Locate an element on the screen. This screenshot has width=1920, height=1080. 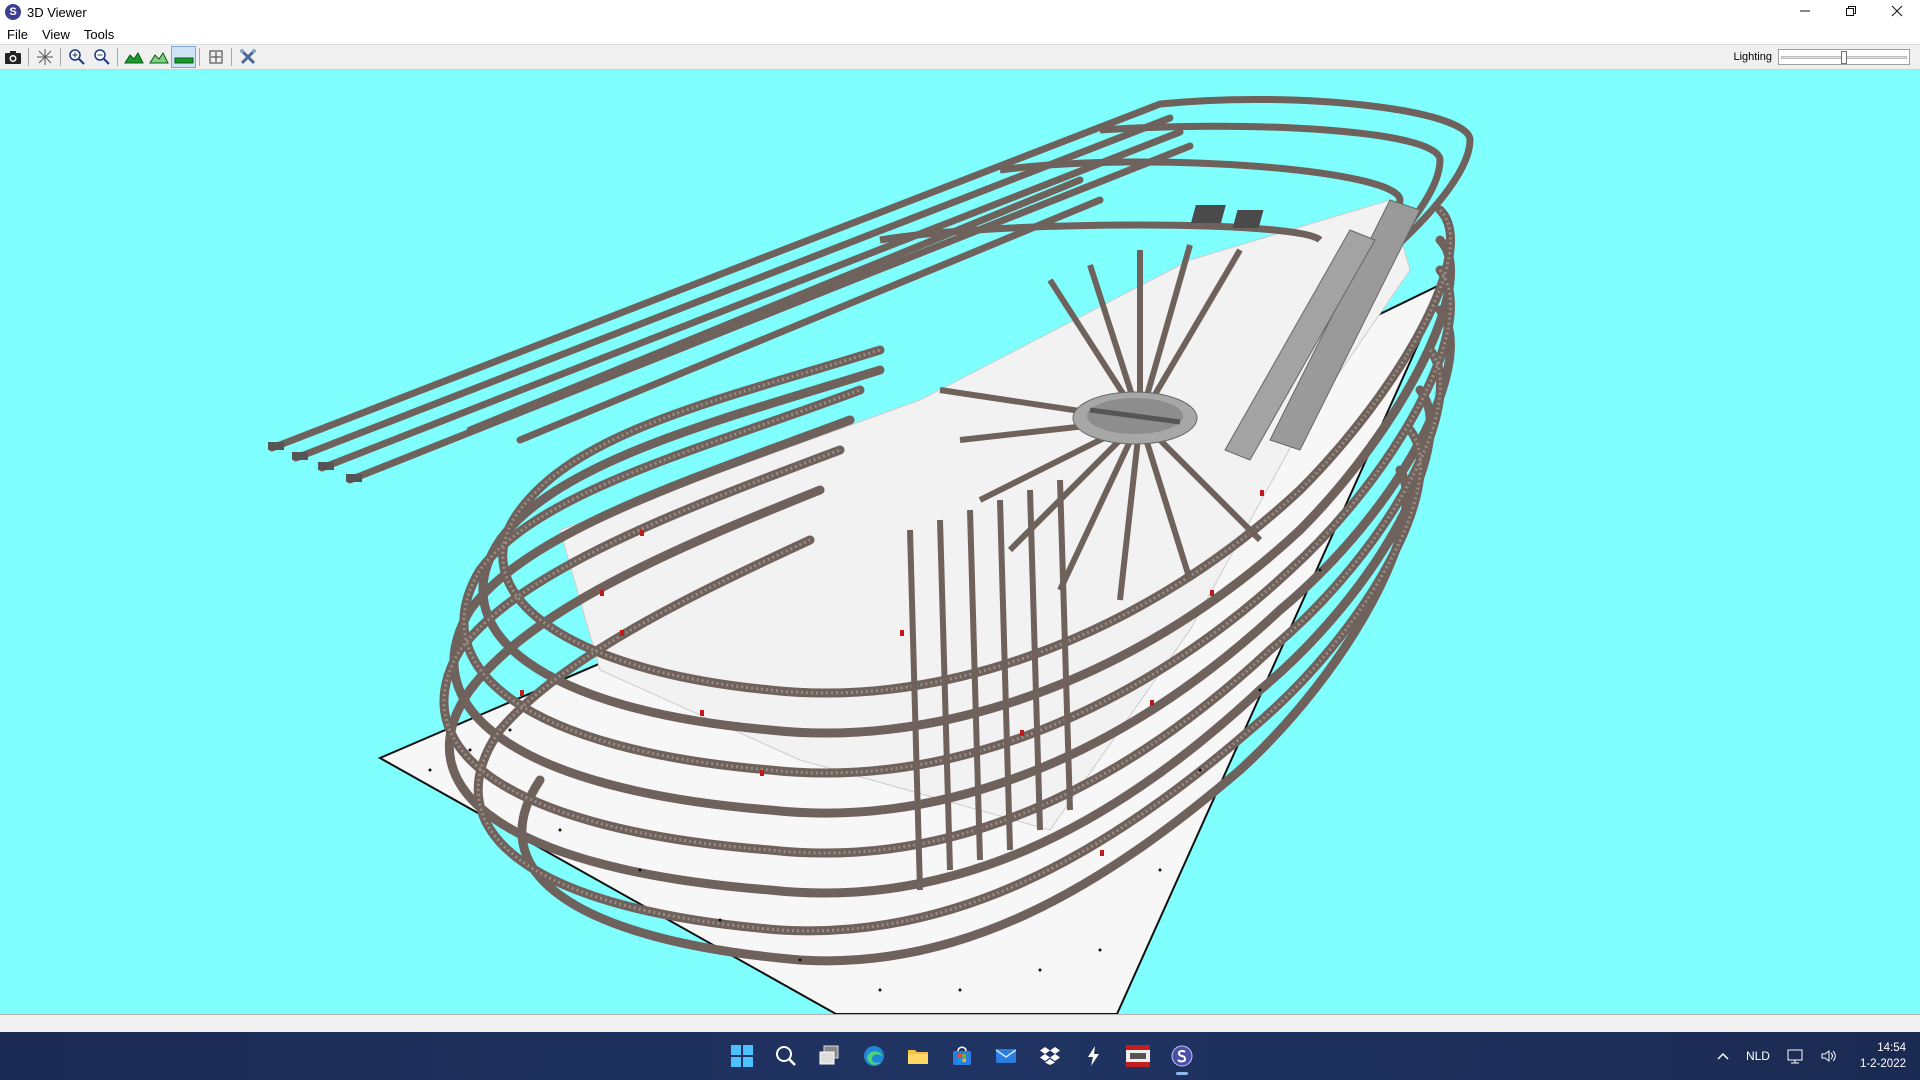
lighting-slider is located at coordinates (1844, 57).